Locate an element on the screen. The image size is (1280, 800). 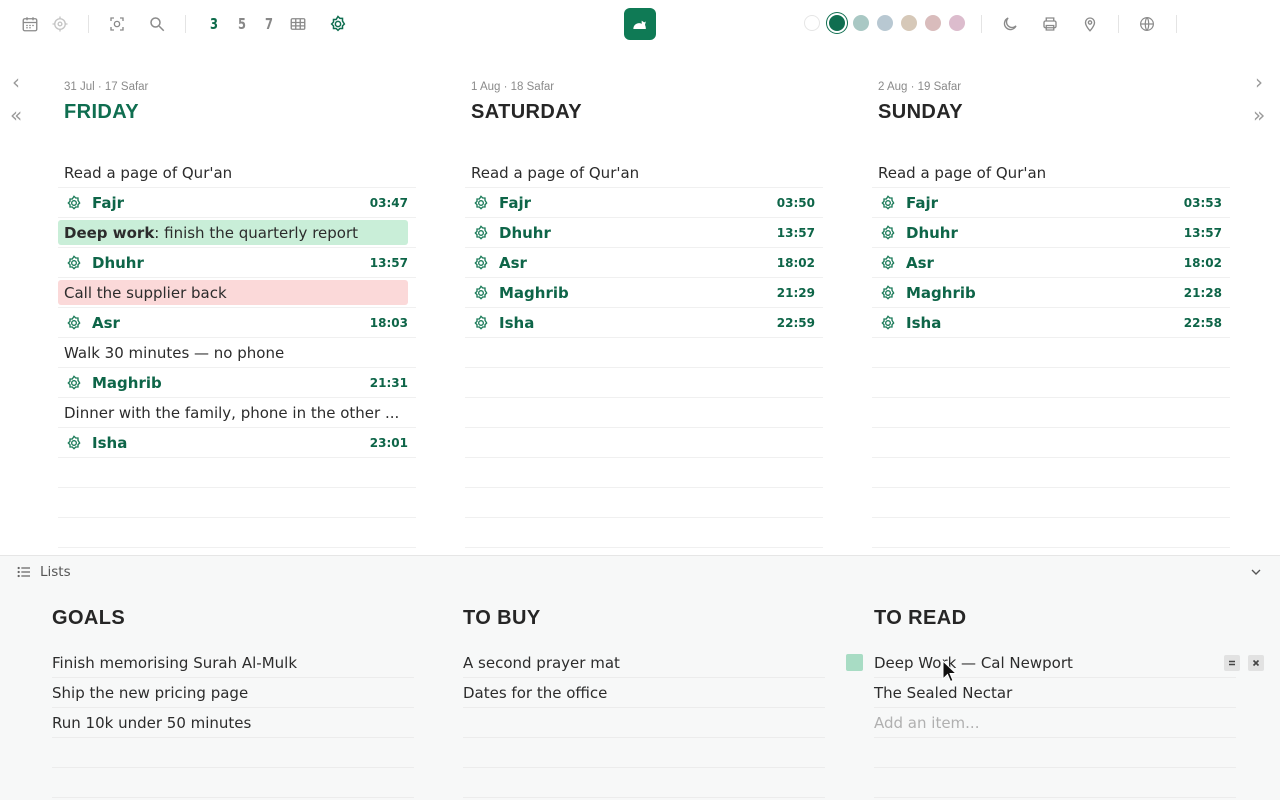
notes-icon is located at coordinates (1232, 663).